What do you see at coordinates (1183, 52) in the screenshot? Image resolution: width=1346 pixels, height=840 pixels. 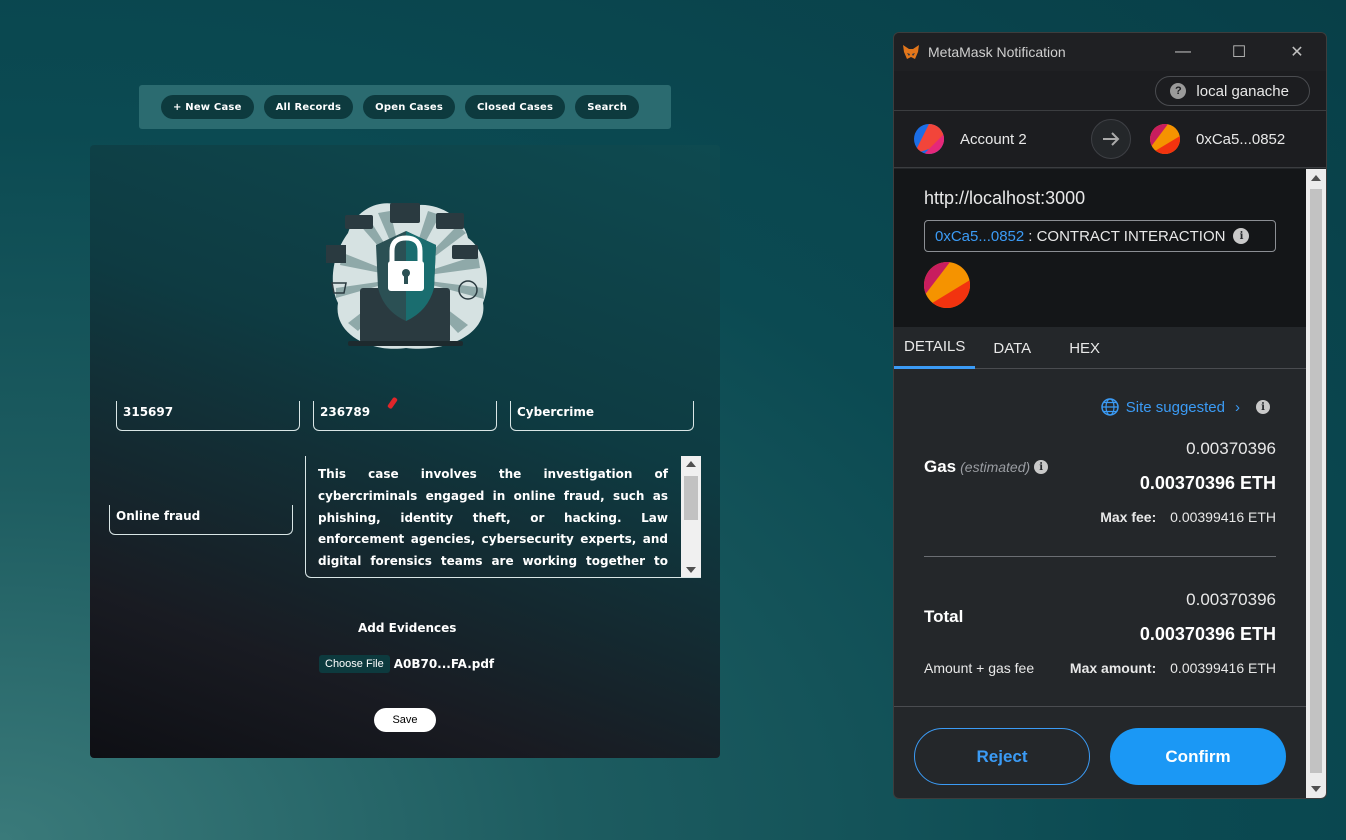 I see `minimize-icon: —` at bounding box center [1183, 52].